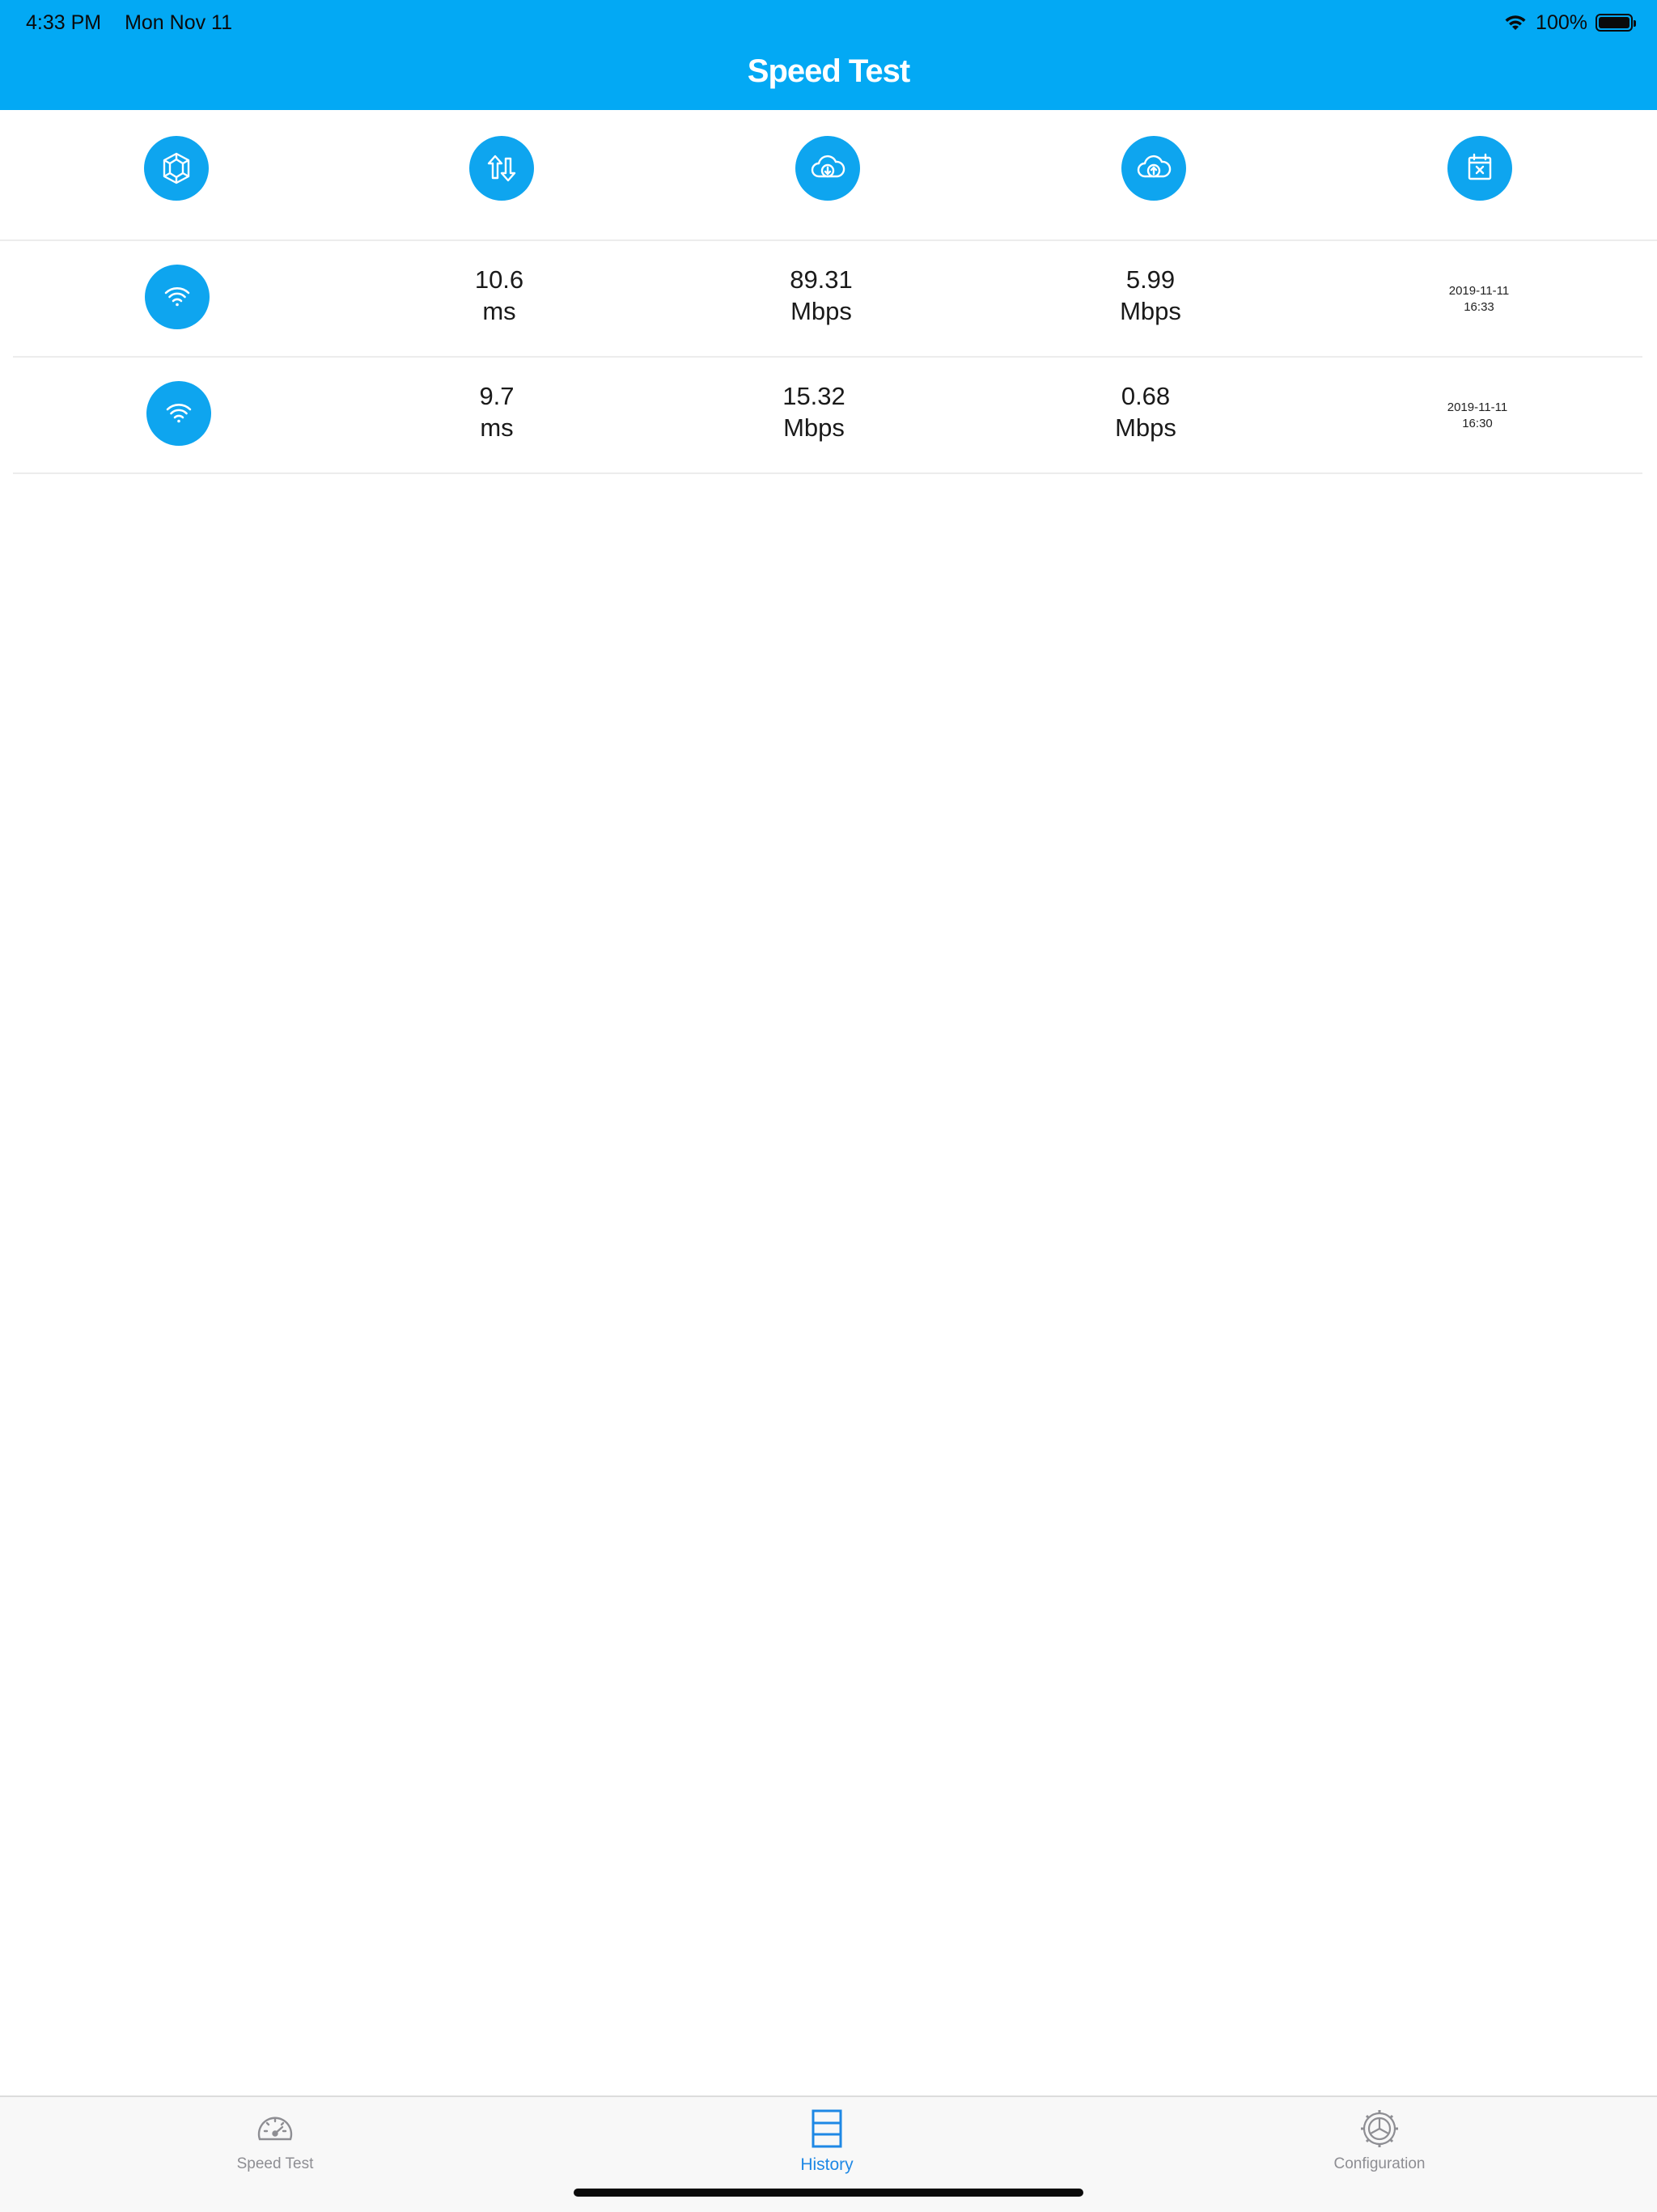  I want to click on download-value: 15.32 Mbps, so click(814, 411).